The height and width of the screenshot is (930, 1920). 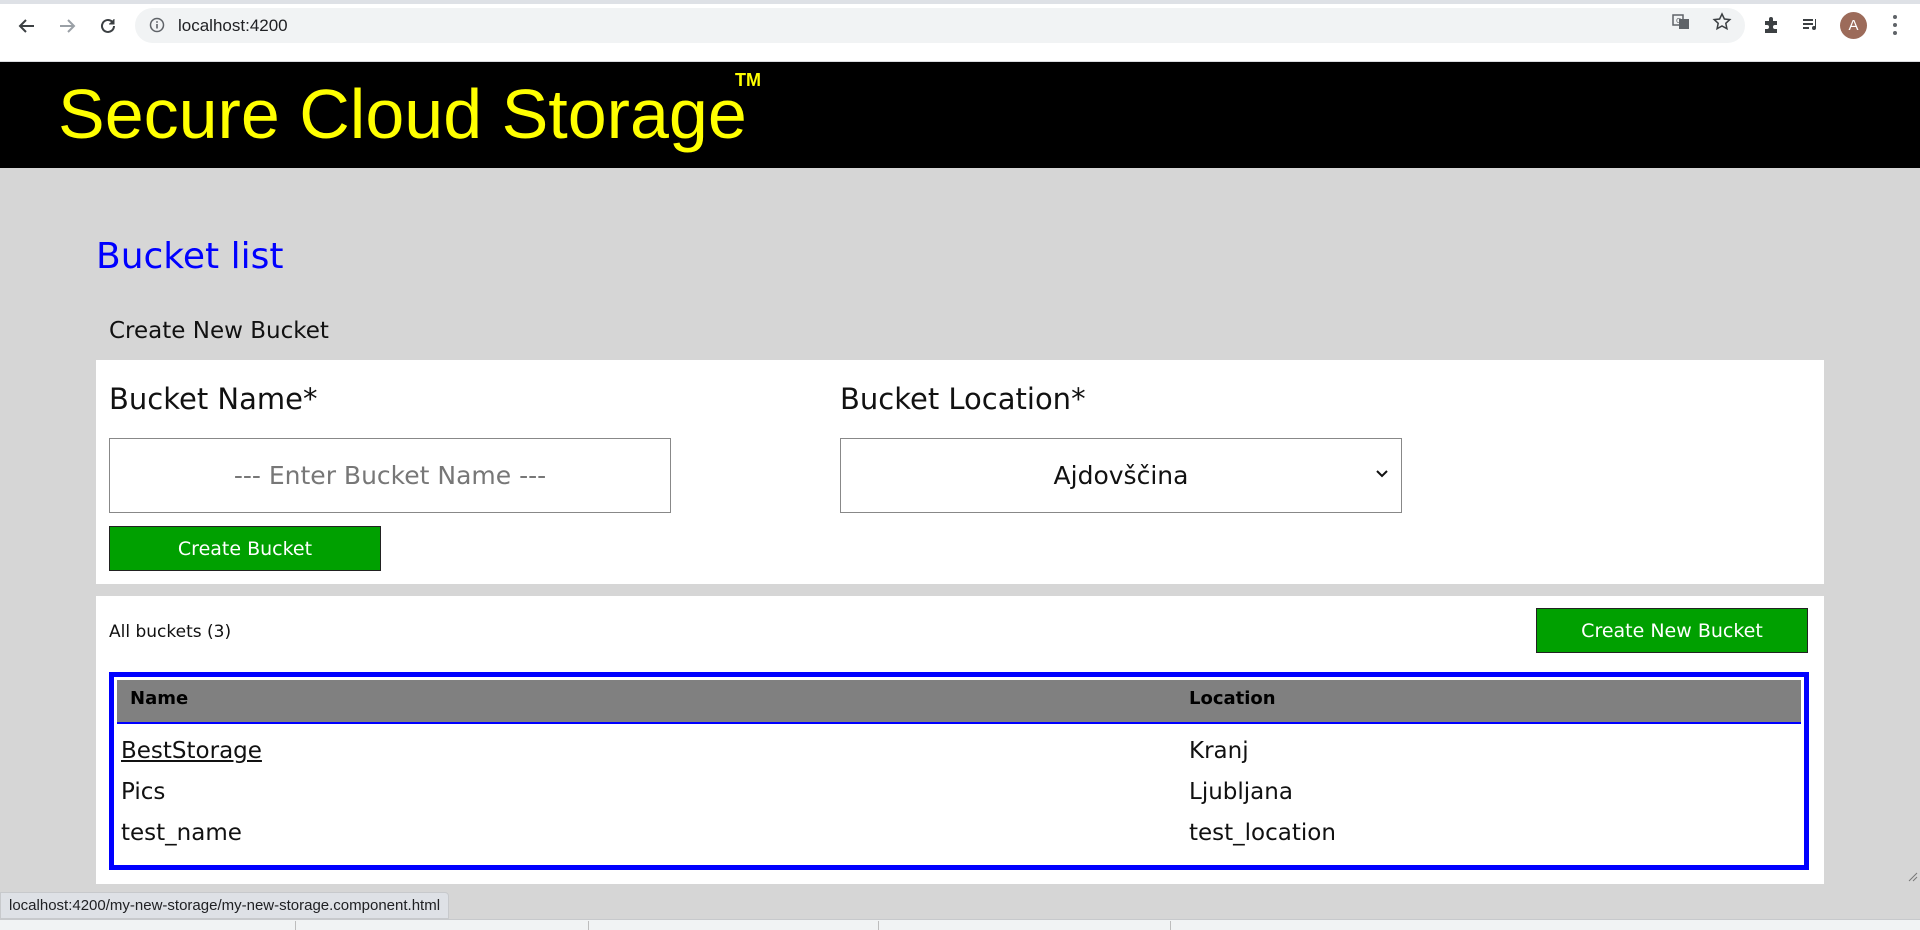 What do you see at coordinates (960, 924) in the screenshot?
I see `taskbar-strip` at bounding box center [960, 924].